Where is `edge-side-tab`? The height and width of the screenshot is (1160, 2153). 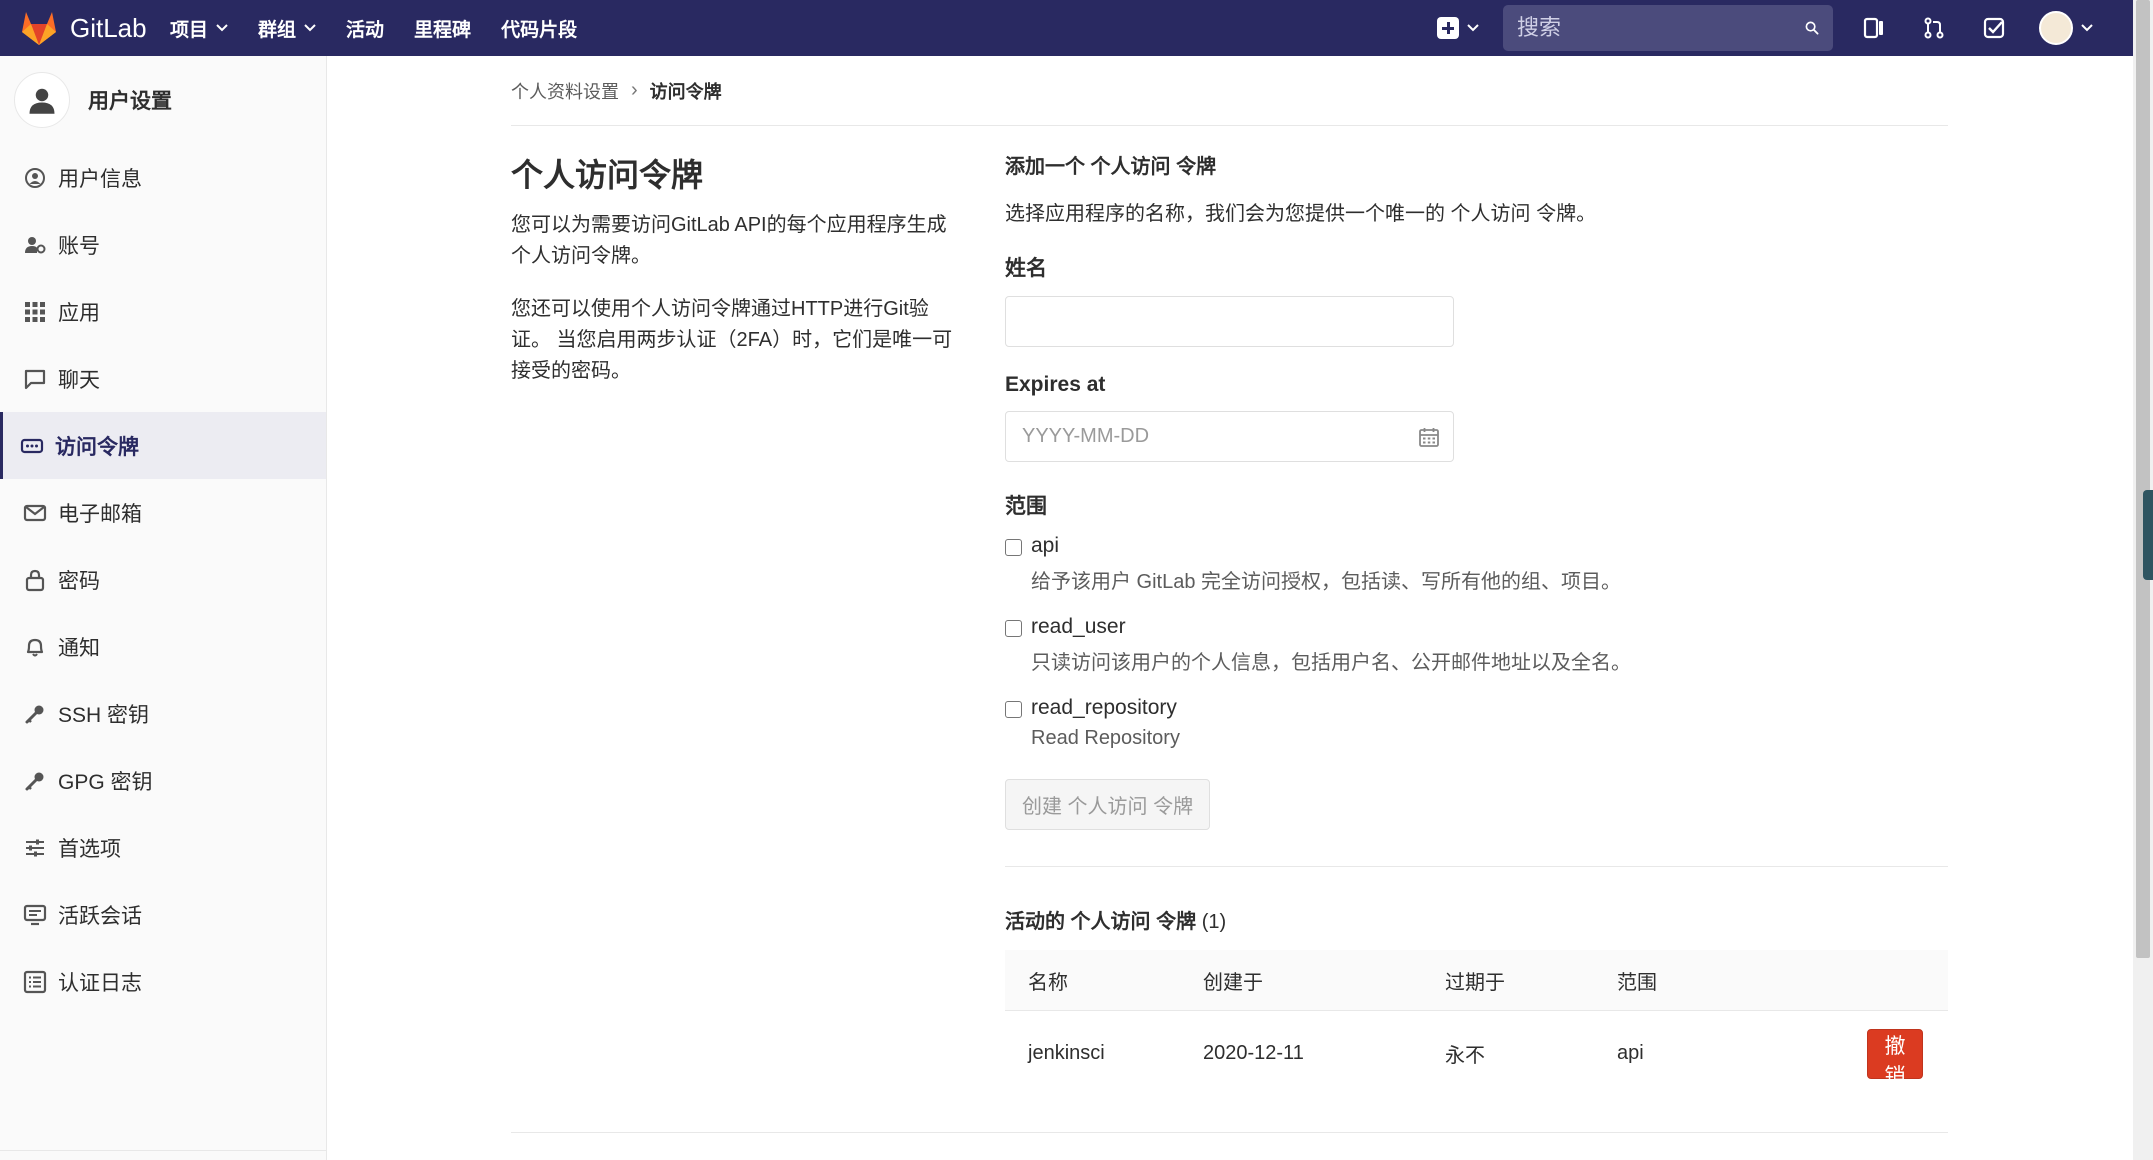
edge-side-tab is located at coordinates (2148, 535).